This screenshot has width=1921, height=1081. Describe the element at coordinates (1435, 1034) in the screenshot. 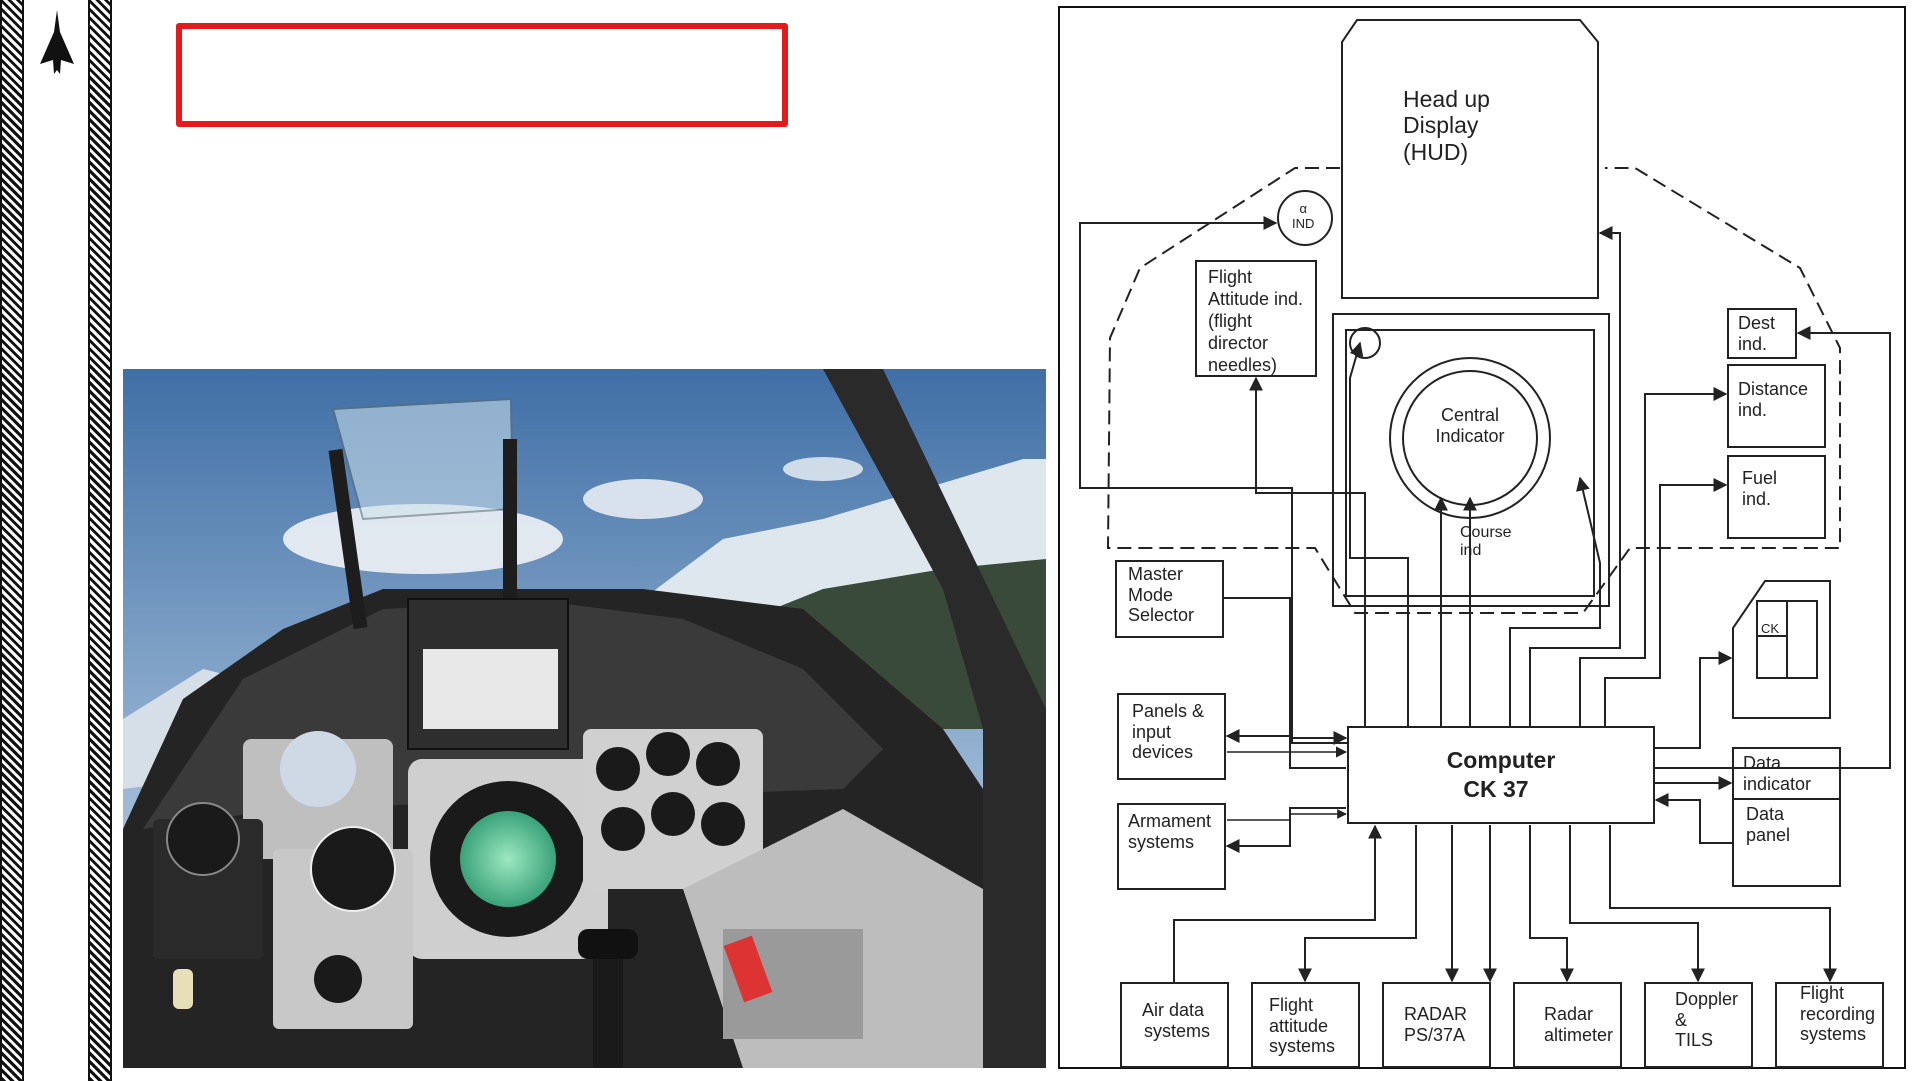

I see `radar-label-line-2: PS/37A` at that location.